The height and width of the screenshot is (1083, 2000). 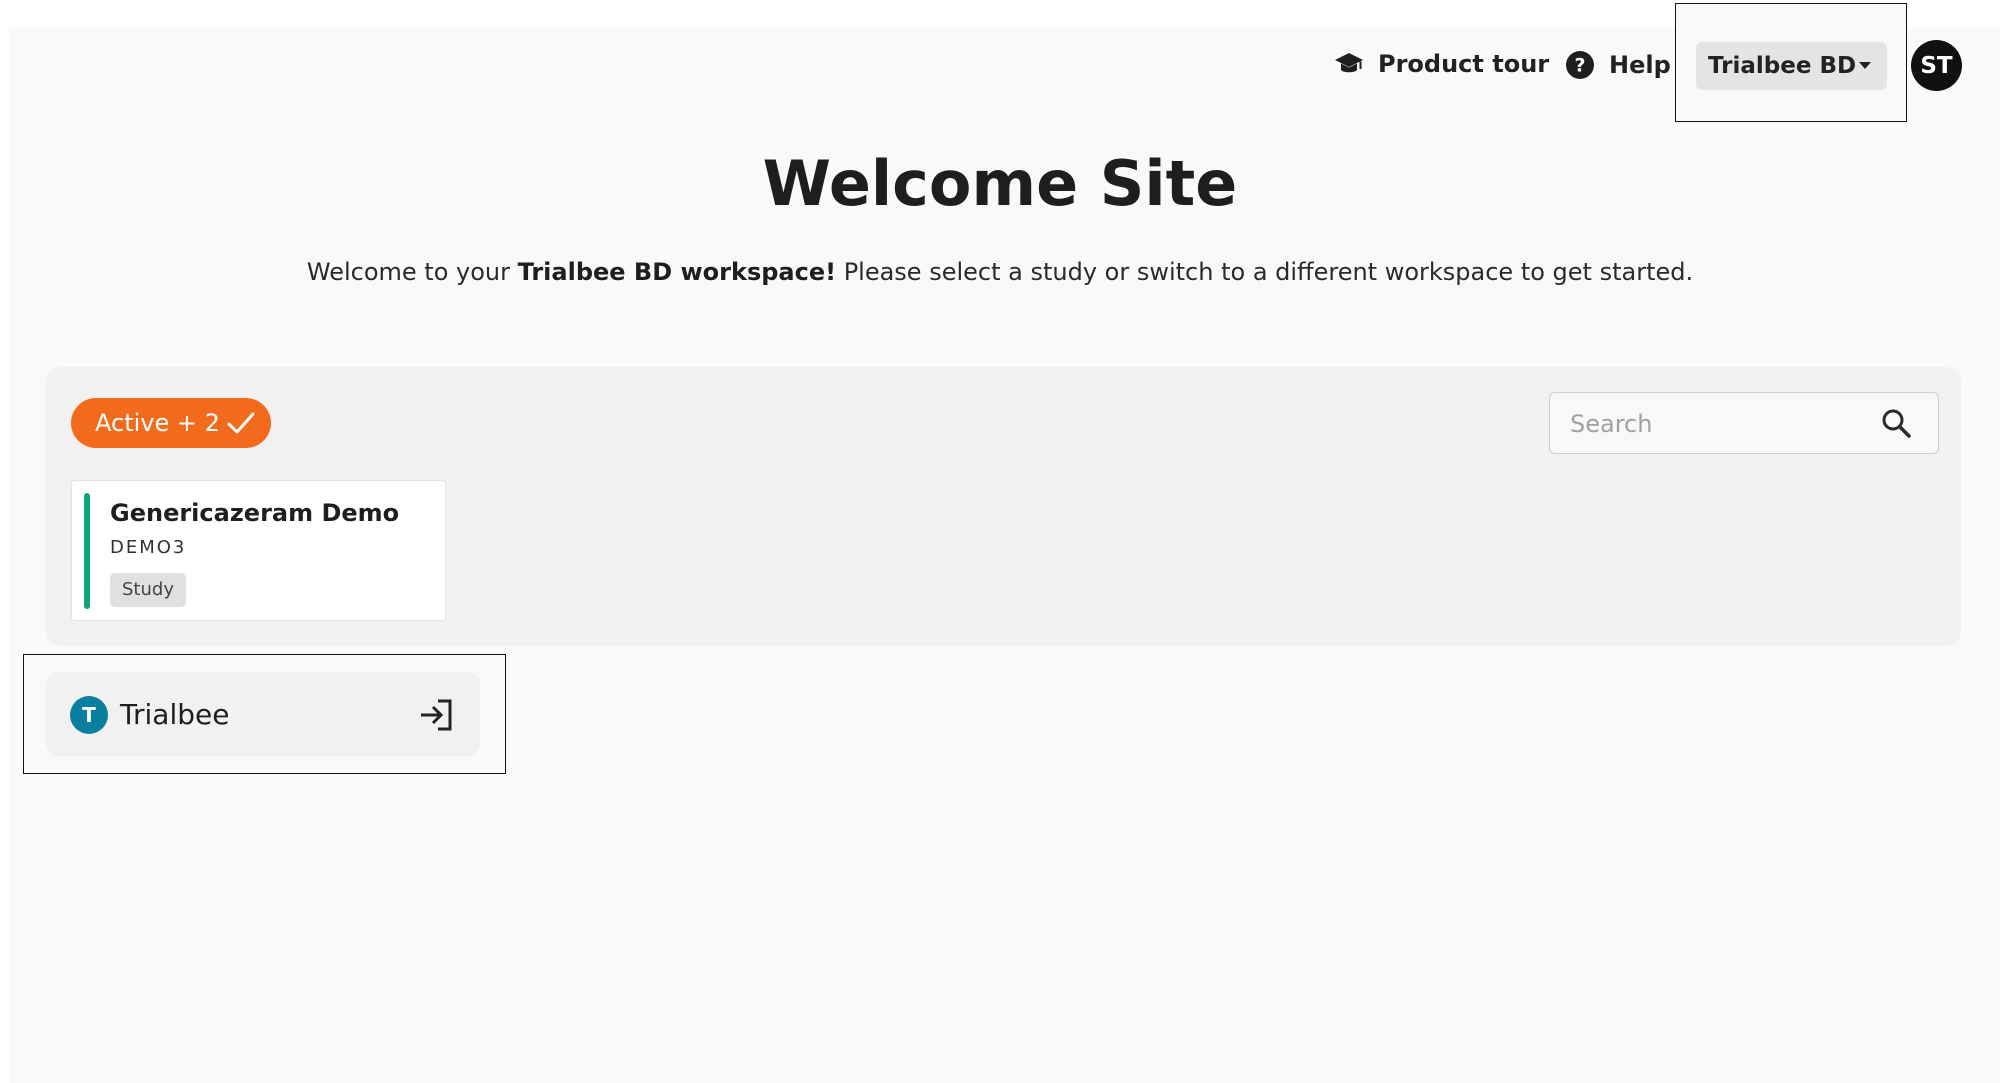 What do you see at coordinates (1349, 64) in the screenshot?
I see `graduation-cap-icon` at bounding box center [1349, 64].